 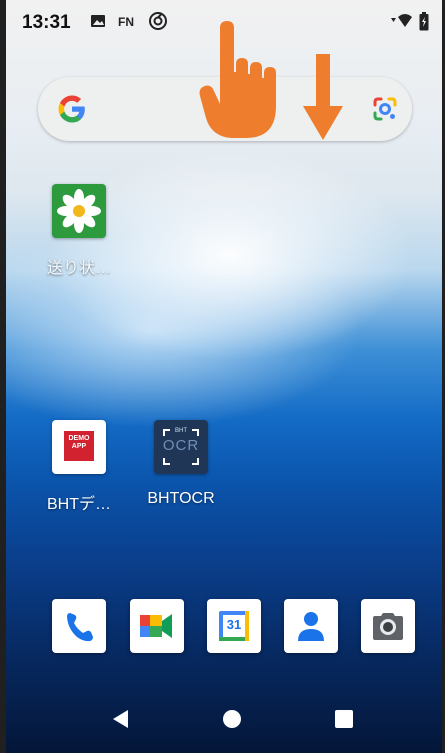 I want to click on app-badge-text: APP, so click(x=79, y=446).